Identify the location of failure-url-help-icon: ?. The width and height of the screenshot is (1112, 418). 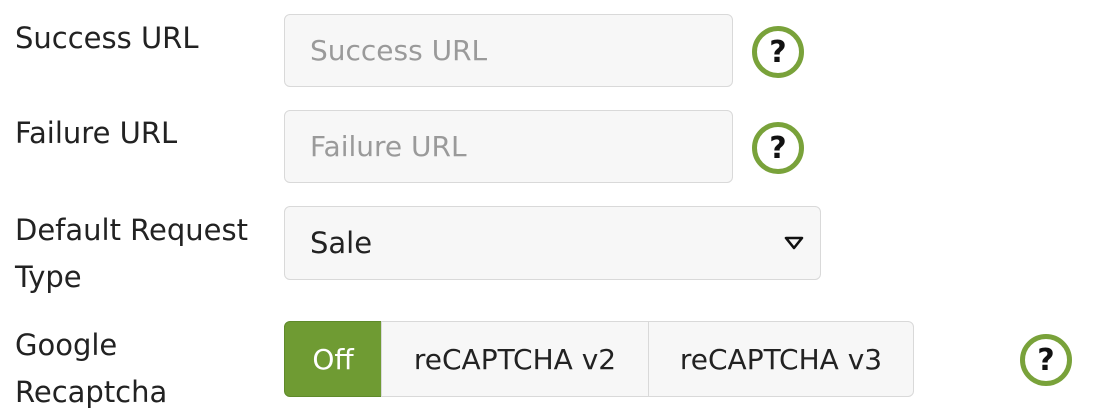
(778, 148).